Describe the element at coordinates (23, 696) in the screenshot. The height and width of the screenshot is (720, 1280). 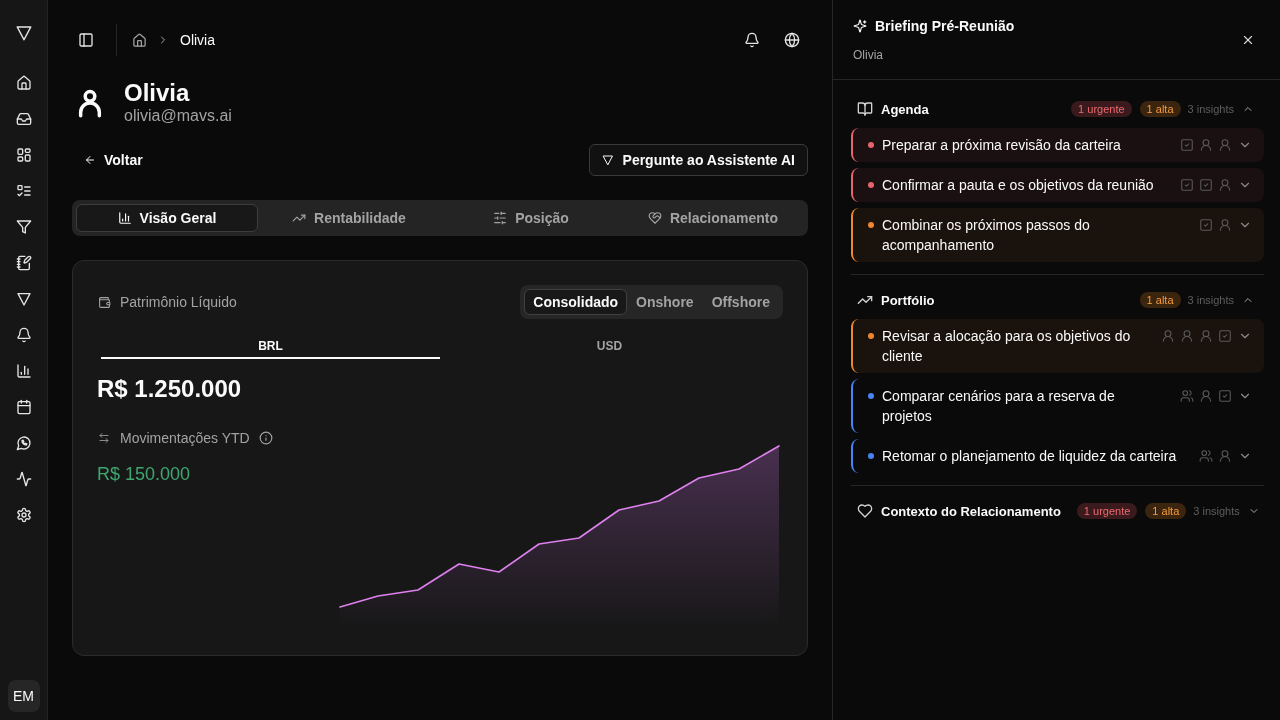
I see `user-avatar: EM` at that location.